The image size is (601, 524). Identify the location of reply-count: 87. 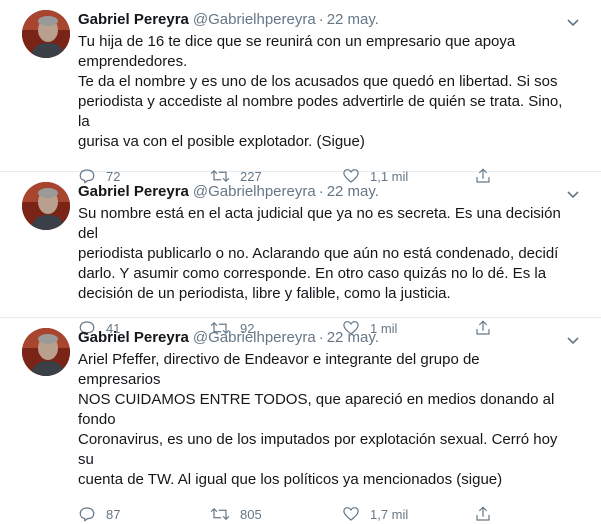
(113, 514).